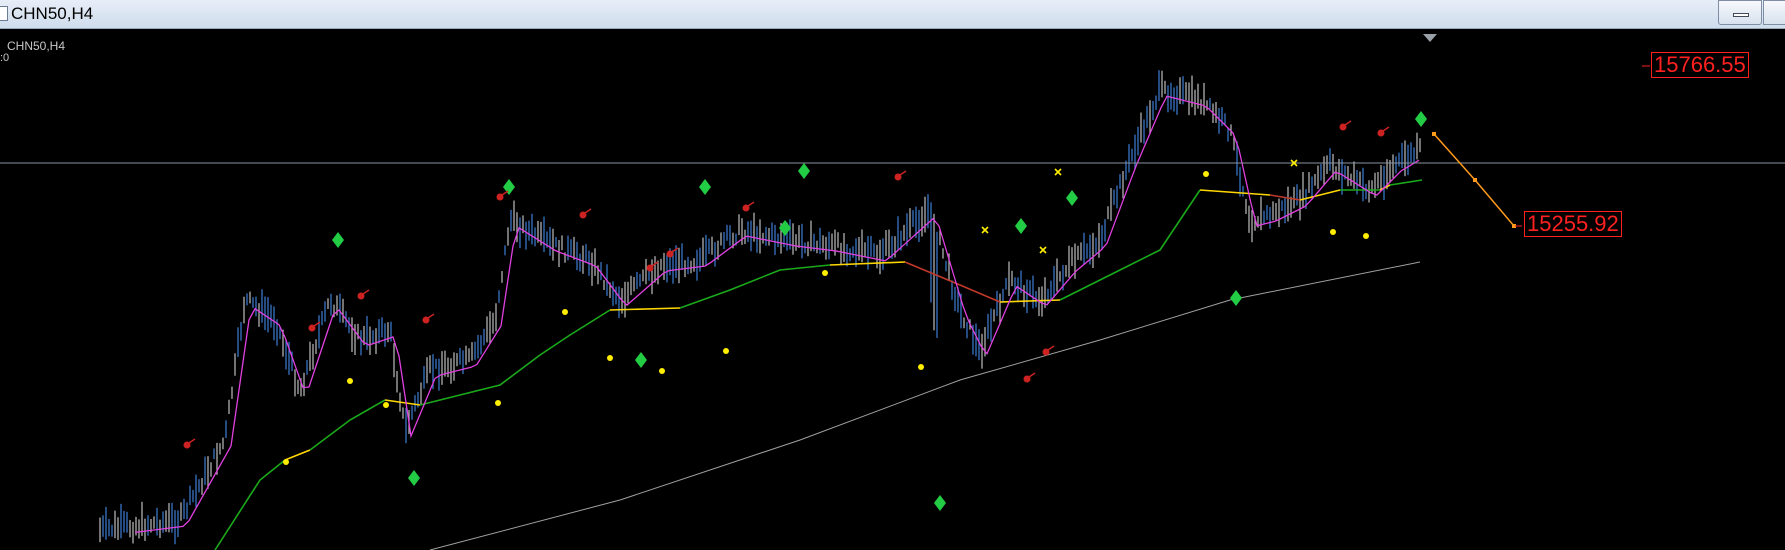 The image size is (1785, 550). I want to click on indicator-label: :0, so click(5, 58).